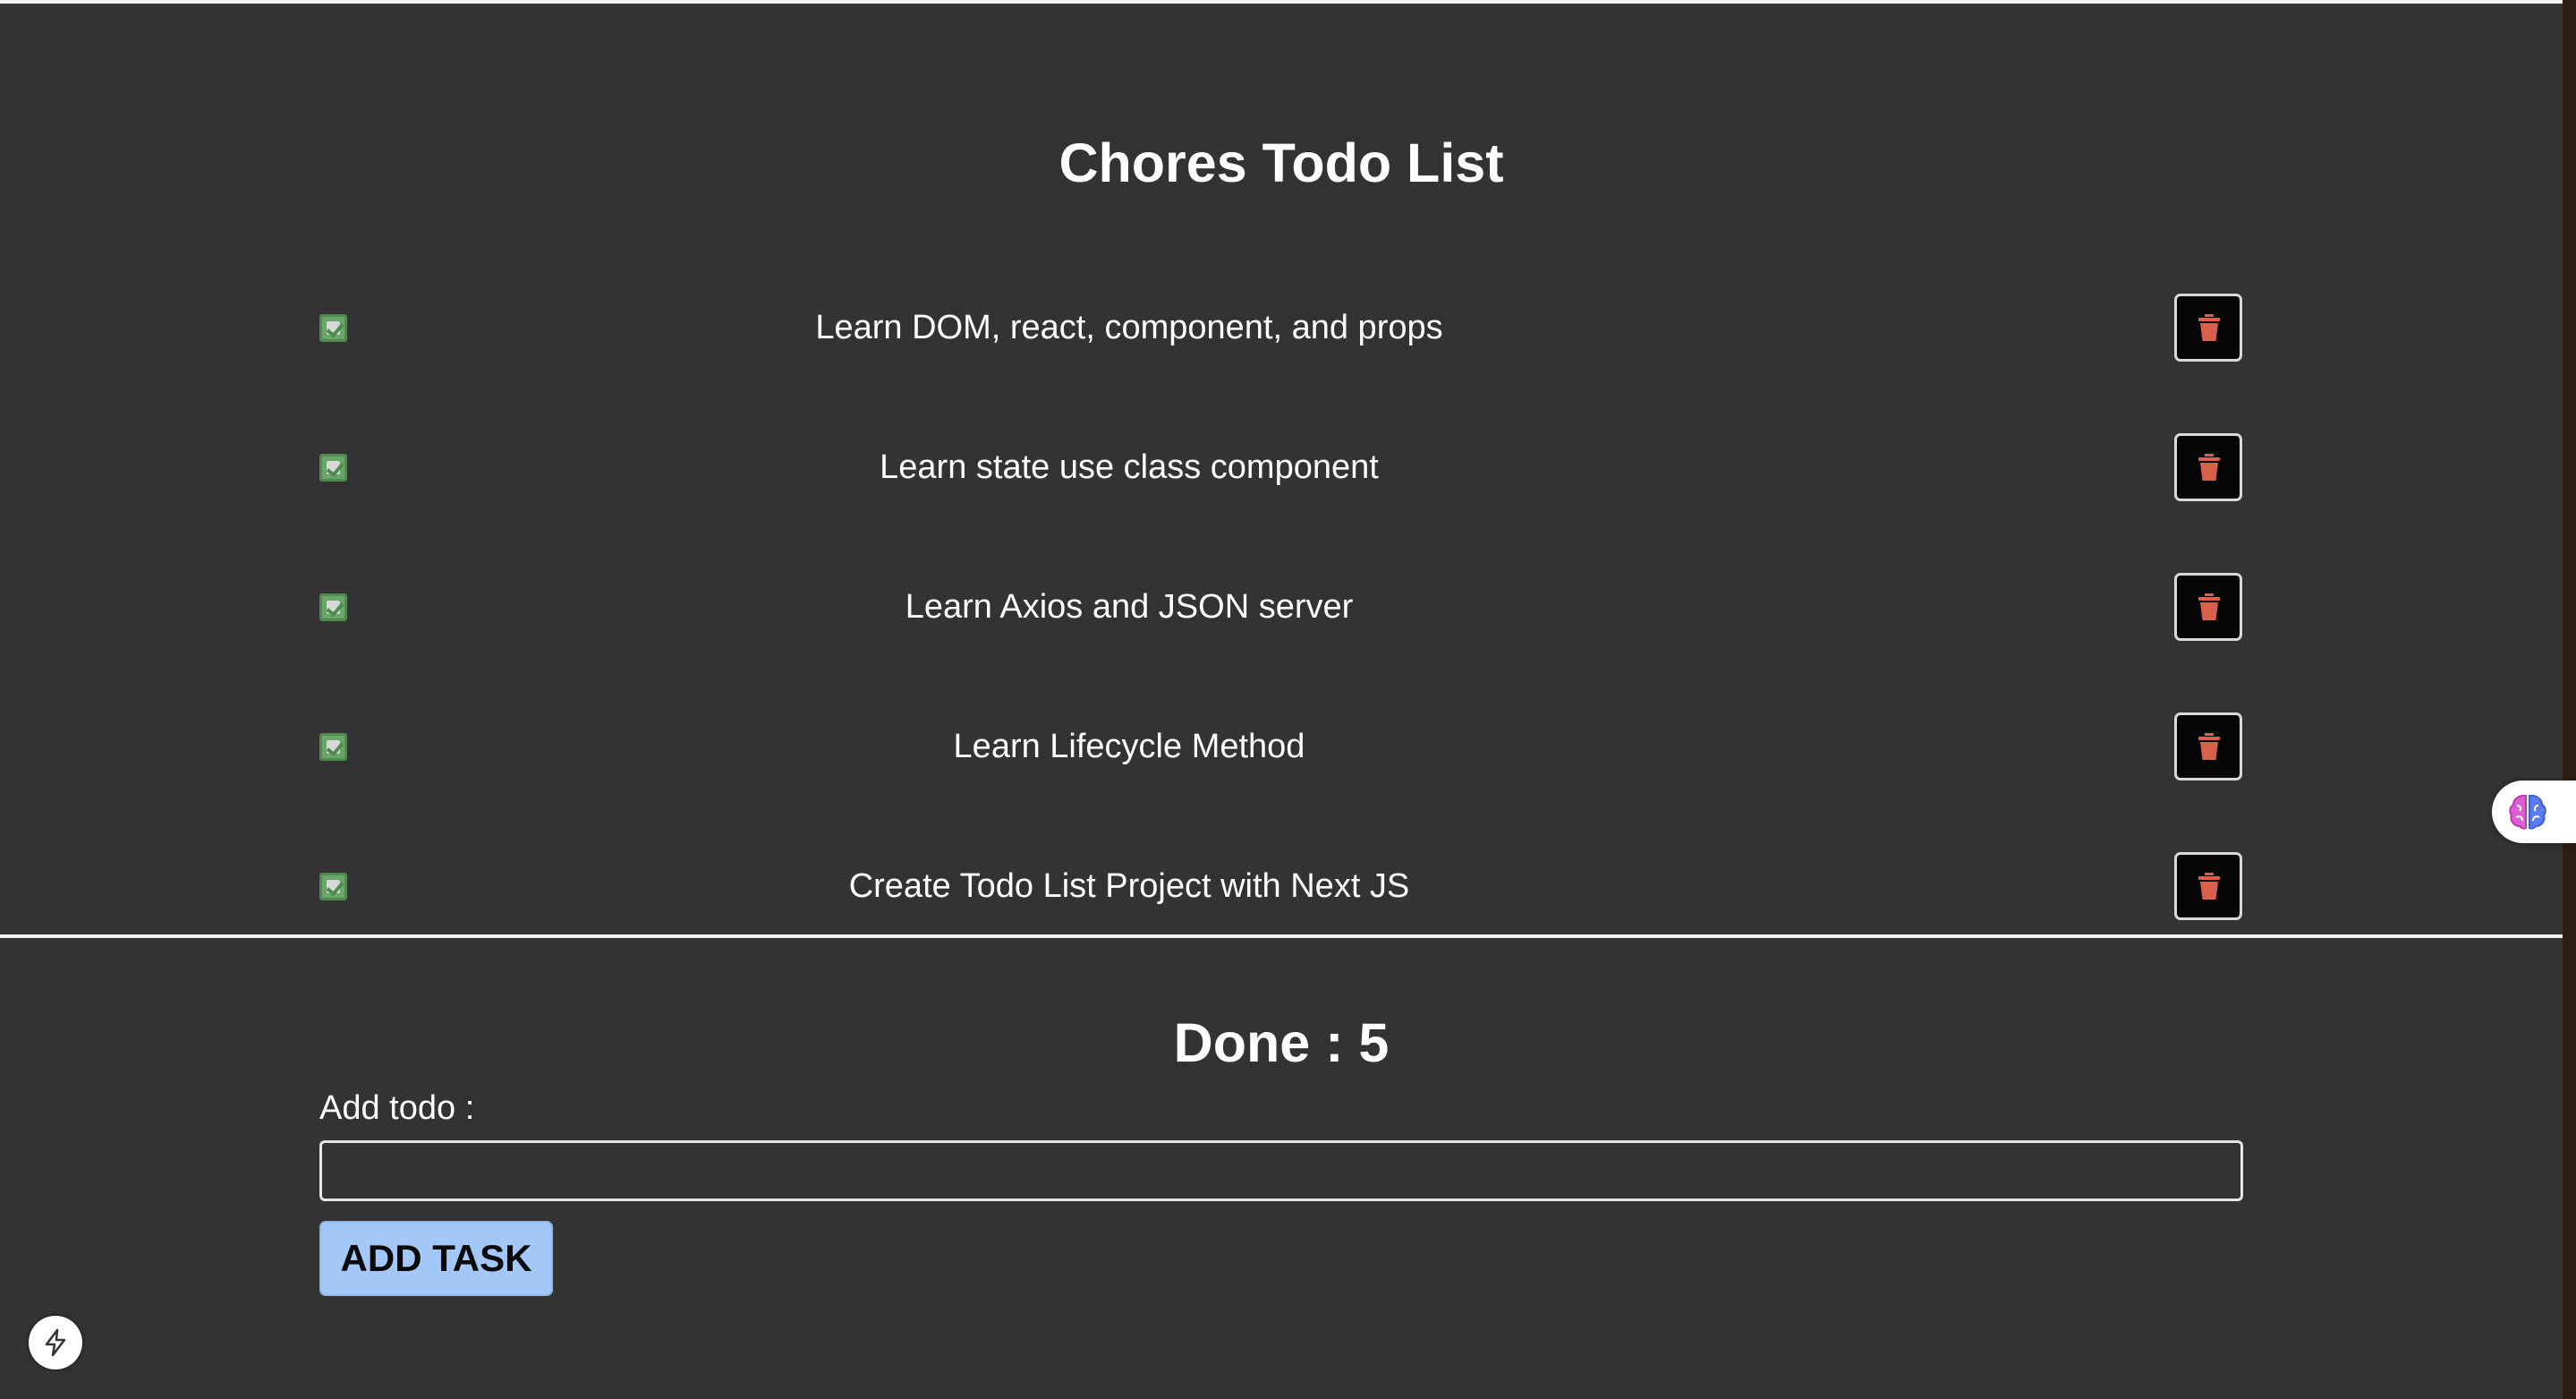 The image size is (2576, 1399). I want to click on todo-text: Learn Axios and JSON server, so click(1129, 607).